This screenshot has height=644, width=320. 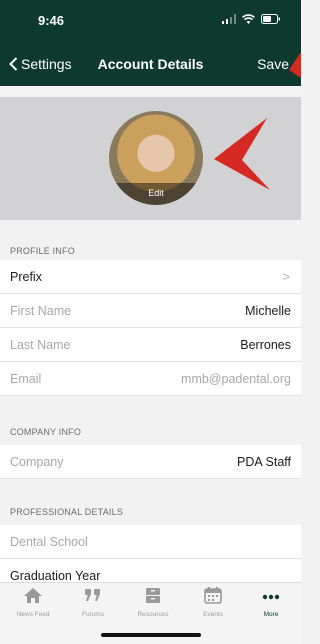 I want to click on tab-resources: Resources, so click(x=153, y=602).